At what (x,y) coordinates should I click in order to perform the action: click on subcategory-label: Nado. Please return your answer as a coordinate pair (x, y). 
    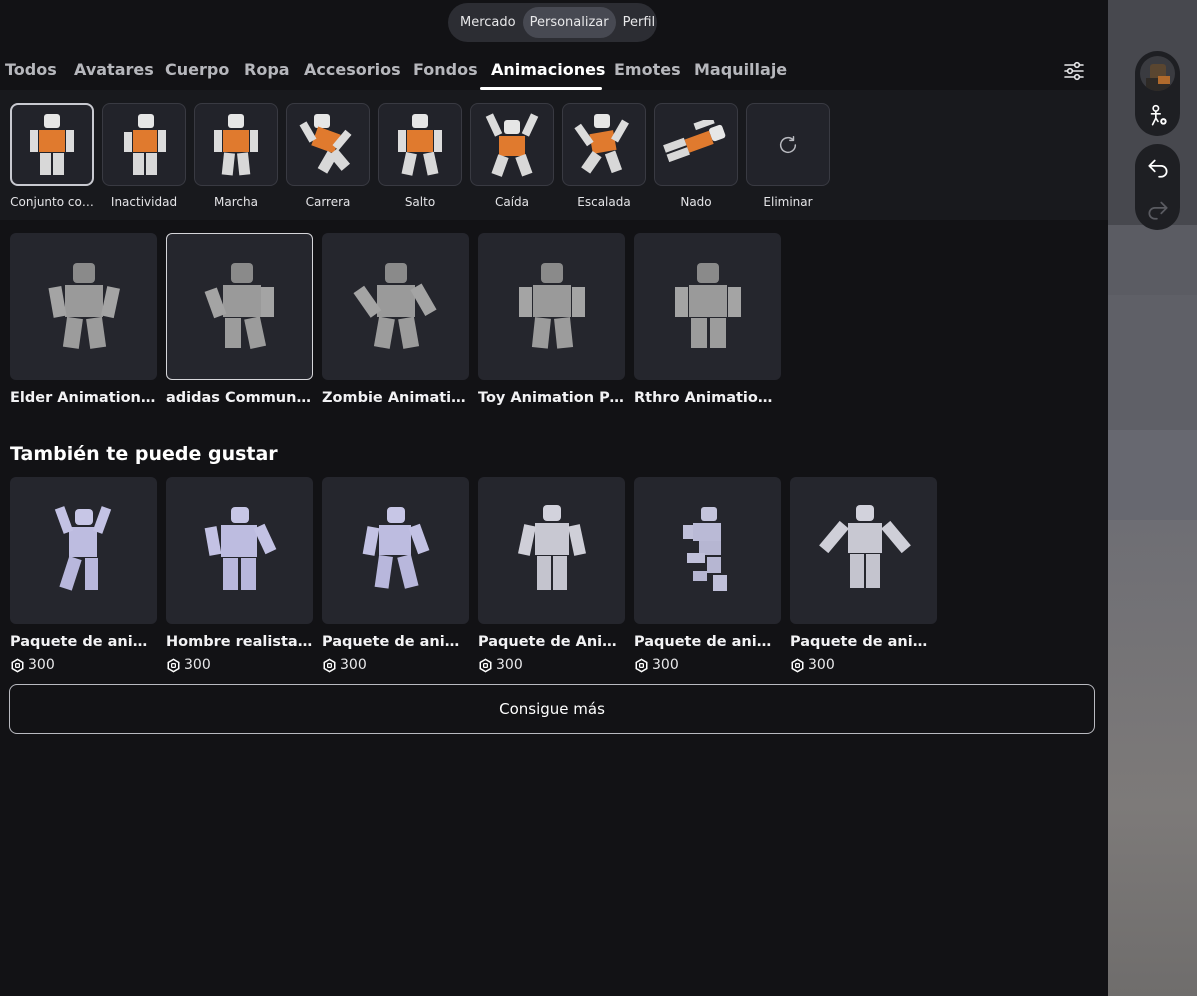
    Looking at the image, I should click on (696, 202).